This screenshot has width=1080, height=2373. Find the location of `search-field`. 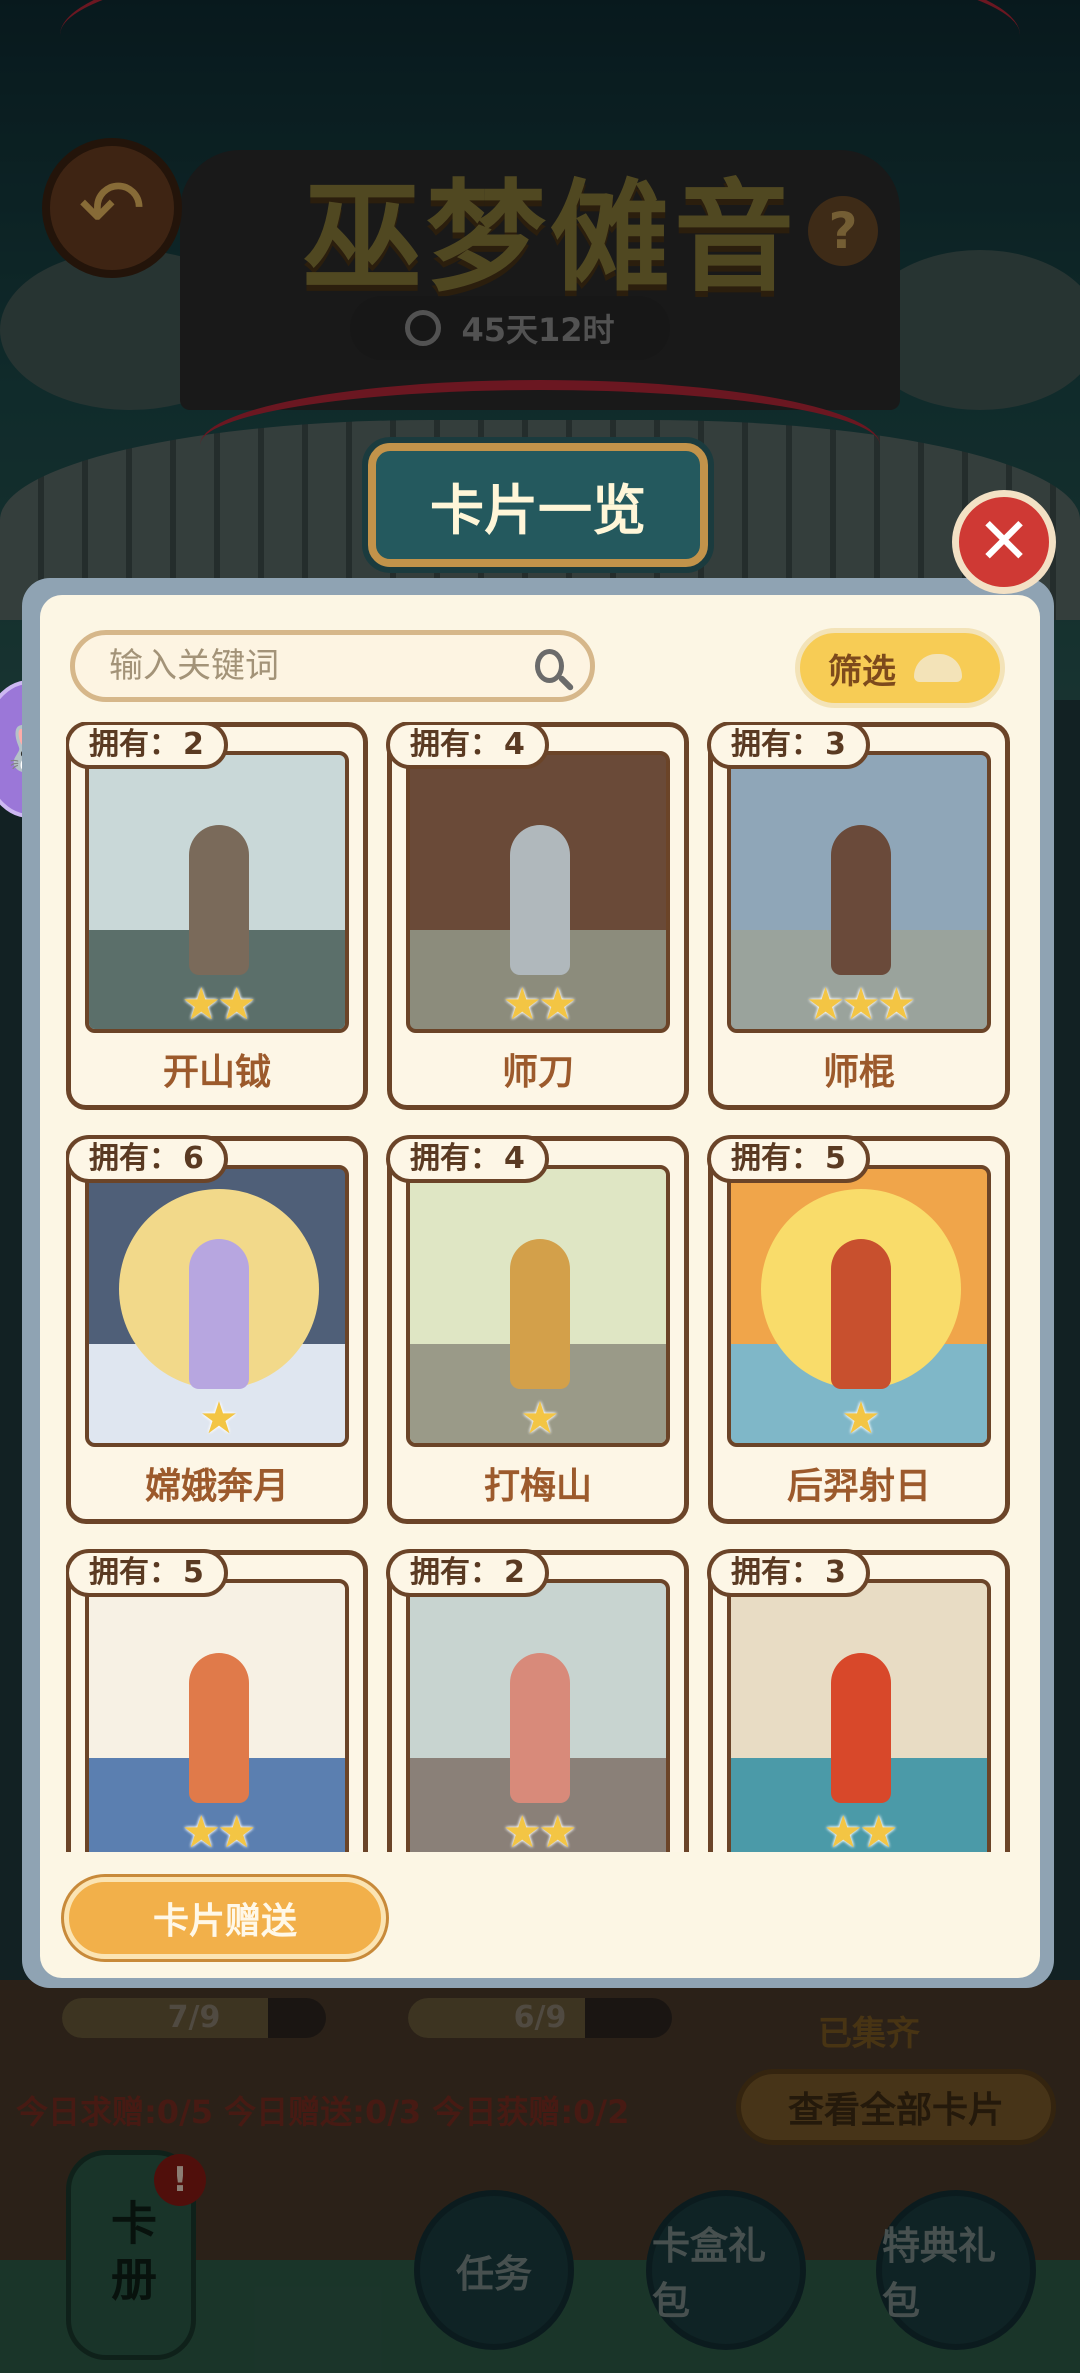

search-field is located at coordinates (332, 666).